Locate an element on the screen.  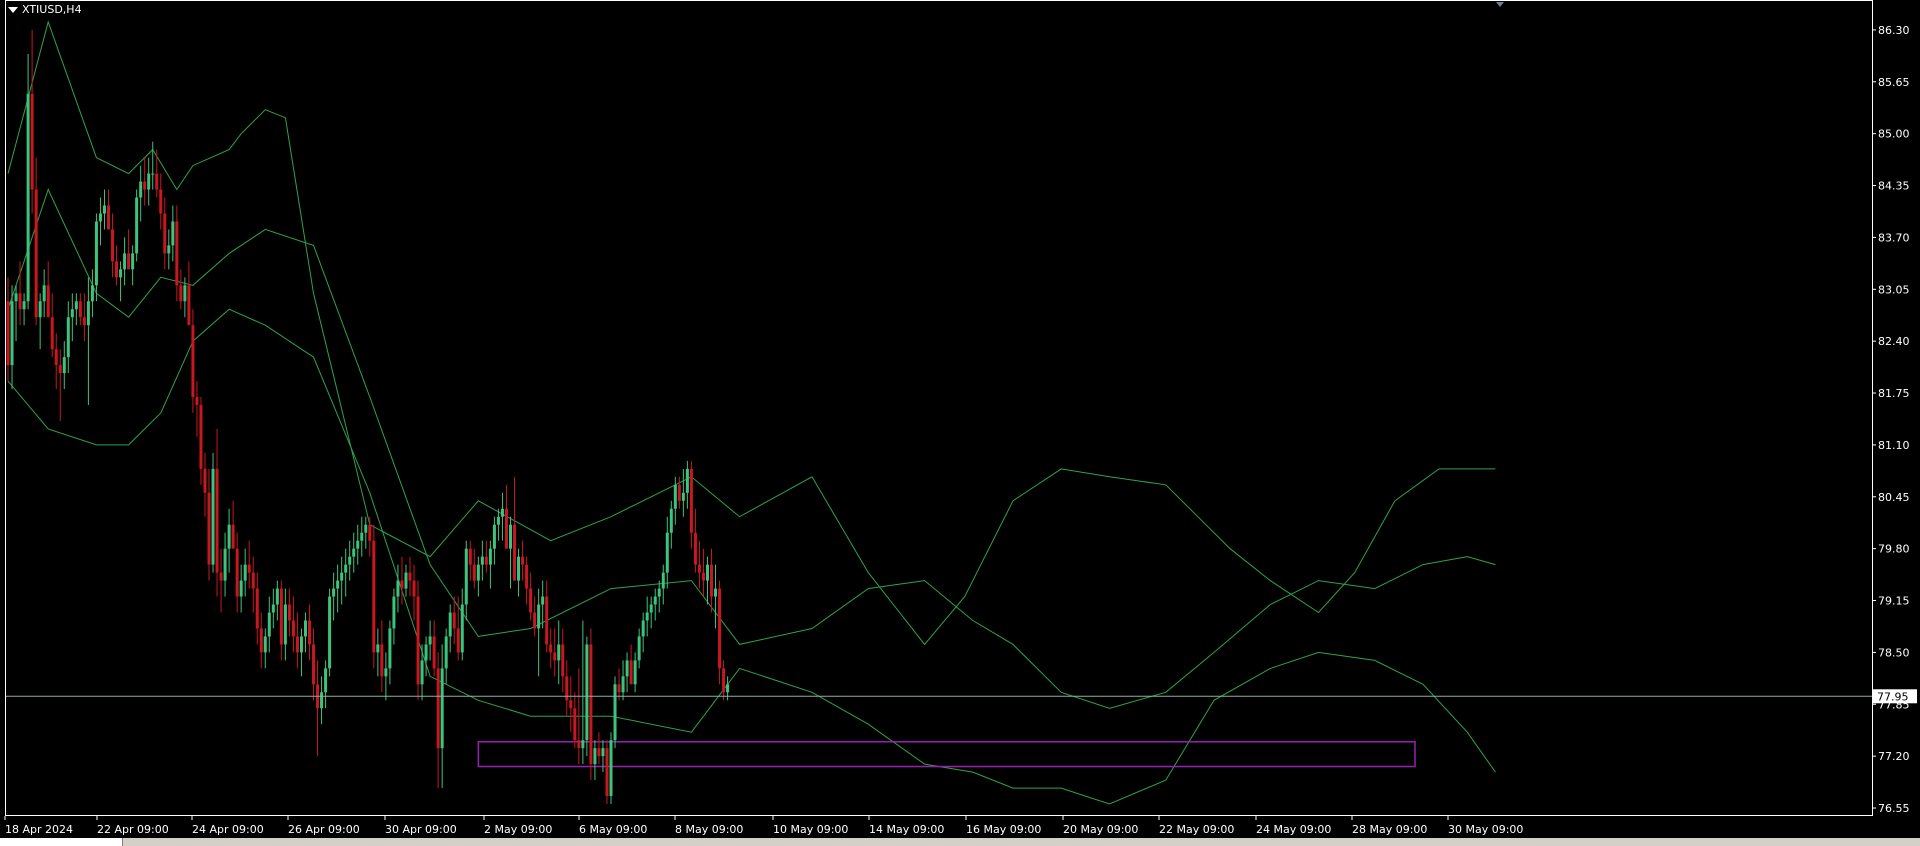
time-tick-label: 14 May 09:00 is located at coordinates (906, 829).